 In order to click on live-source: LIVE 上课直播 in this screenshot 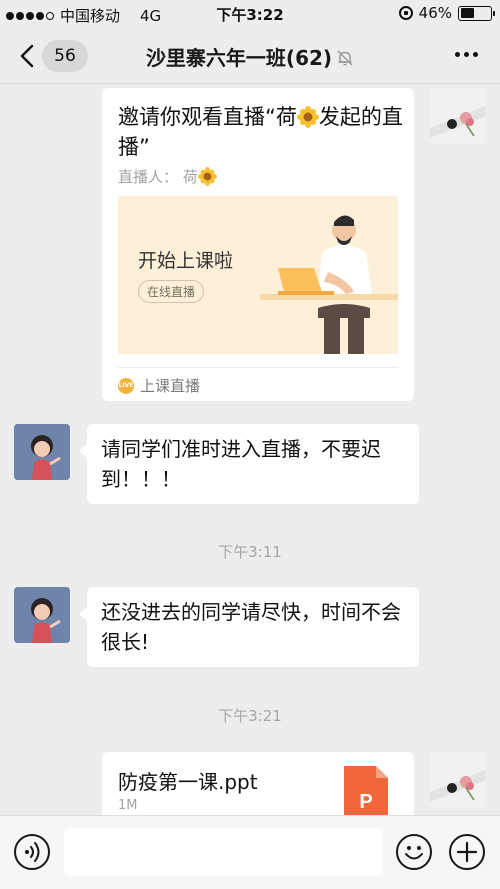, I will do `click(159, 385)`.